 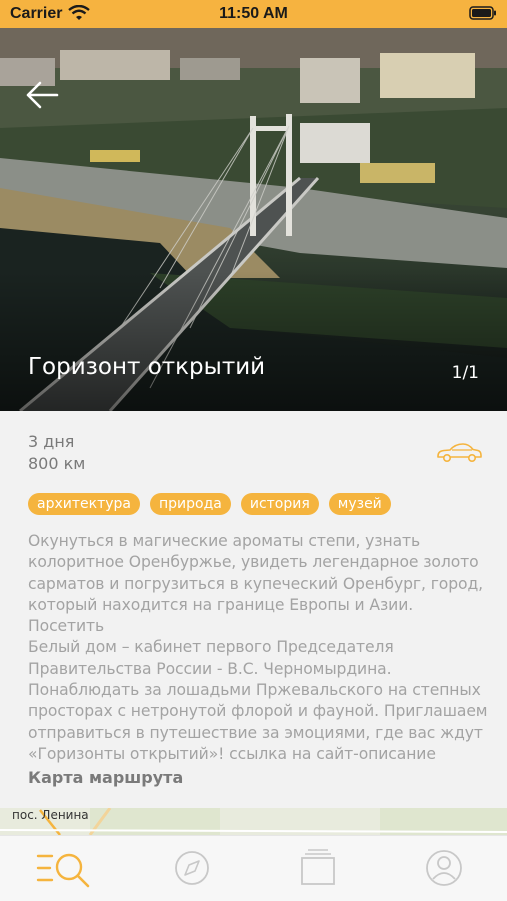 I want to click on tag-nature: природа, so click(x=190, y=504).